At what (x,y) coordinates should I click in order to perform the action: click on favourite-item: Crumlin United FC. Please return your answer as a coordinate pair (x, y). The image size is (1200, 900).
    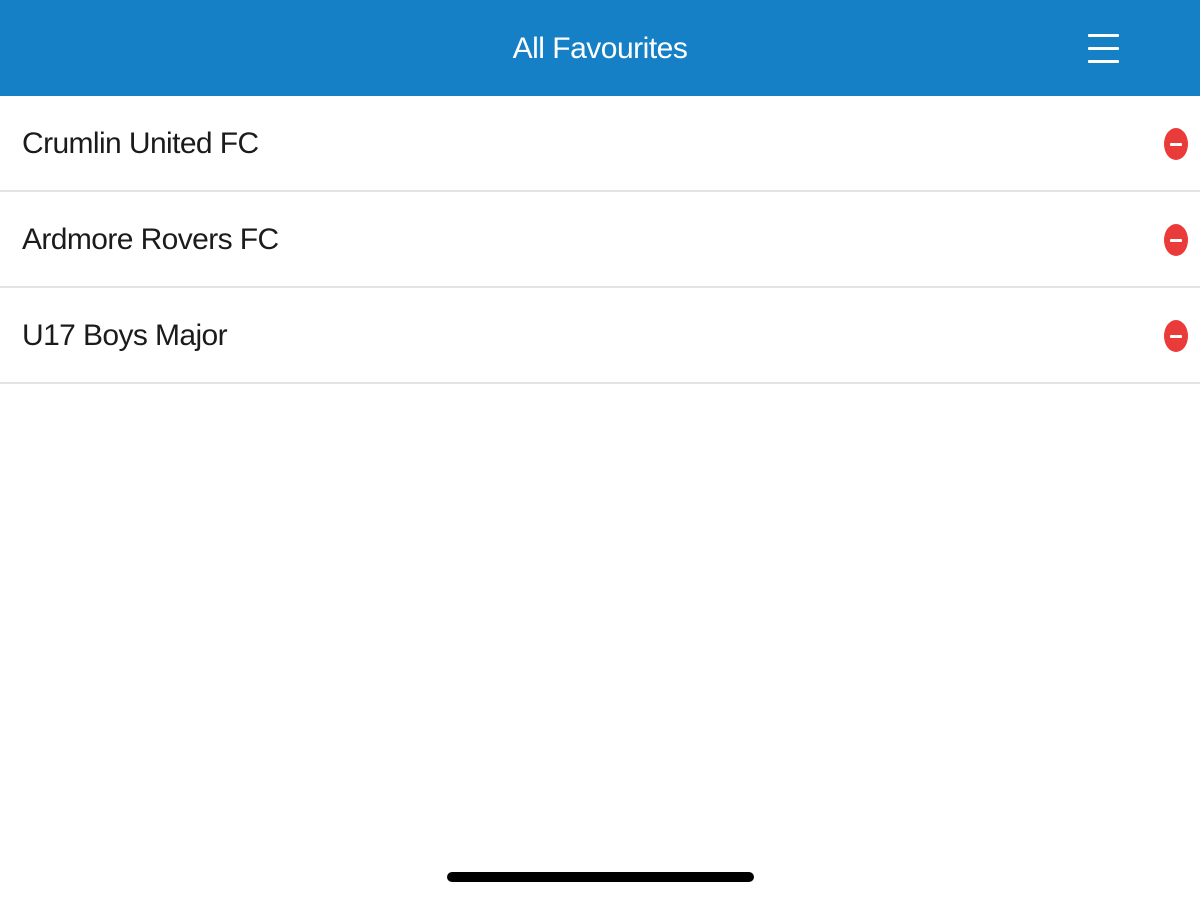
    Looking at the image, I should click on (600, 144).